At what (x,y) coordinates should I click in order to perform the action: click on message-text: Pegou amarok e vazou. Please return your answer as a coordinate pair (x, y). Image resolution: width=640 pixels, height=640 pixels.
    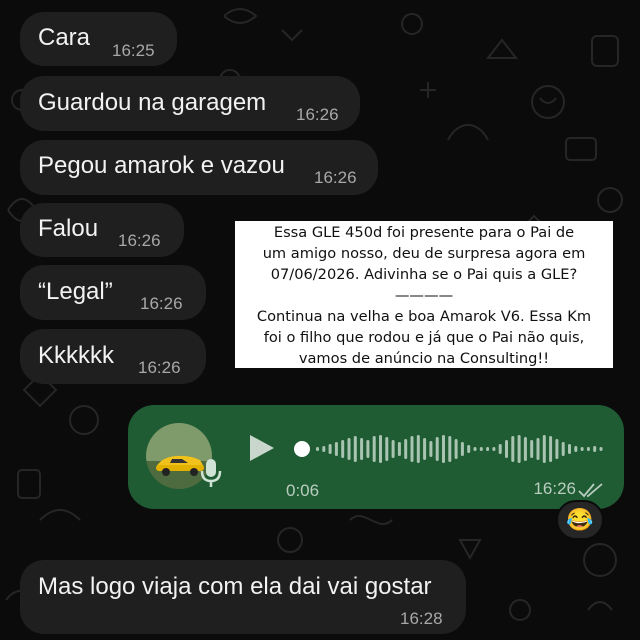
    Looking at the image, I should click on (161, 165).